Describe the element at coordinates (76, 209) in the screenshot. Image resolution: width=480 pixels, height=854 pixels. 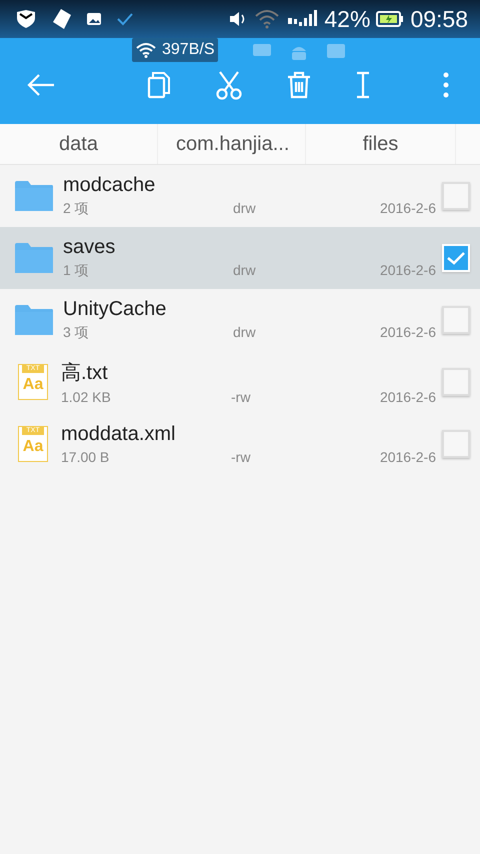
I see `file-info: 2 项` at that location.